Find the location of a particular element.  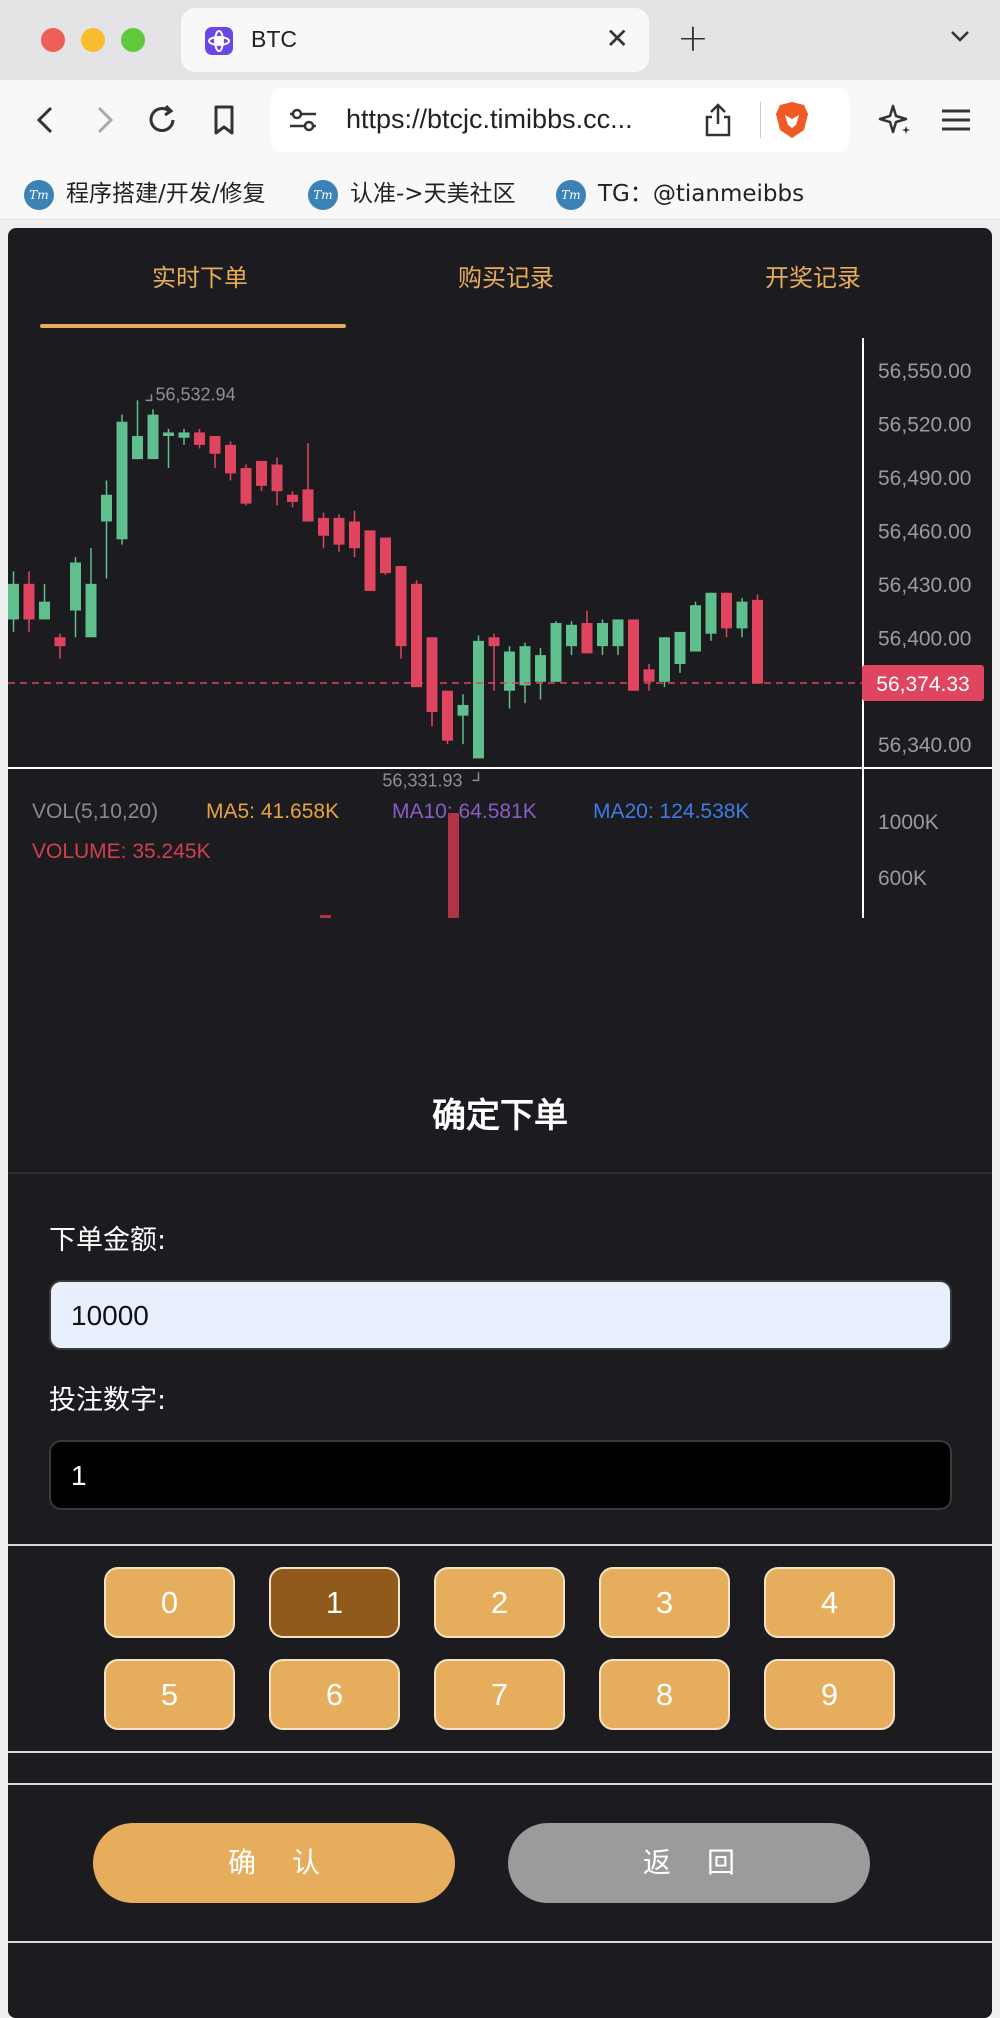

bookmark-item: Tm 认准->天美社区 is located at coordinates (412, 192).